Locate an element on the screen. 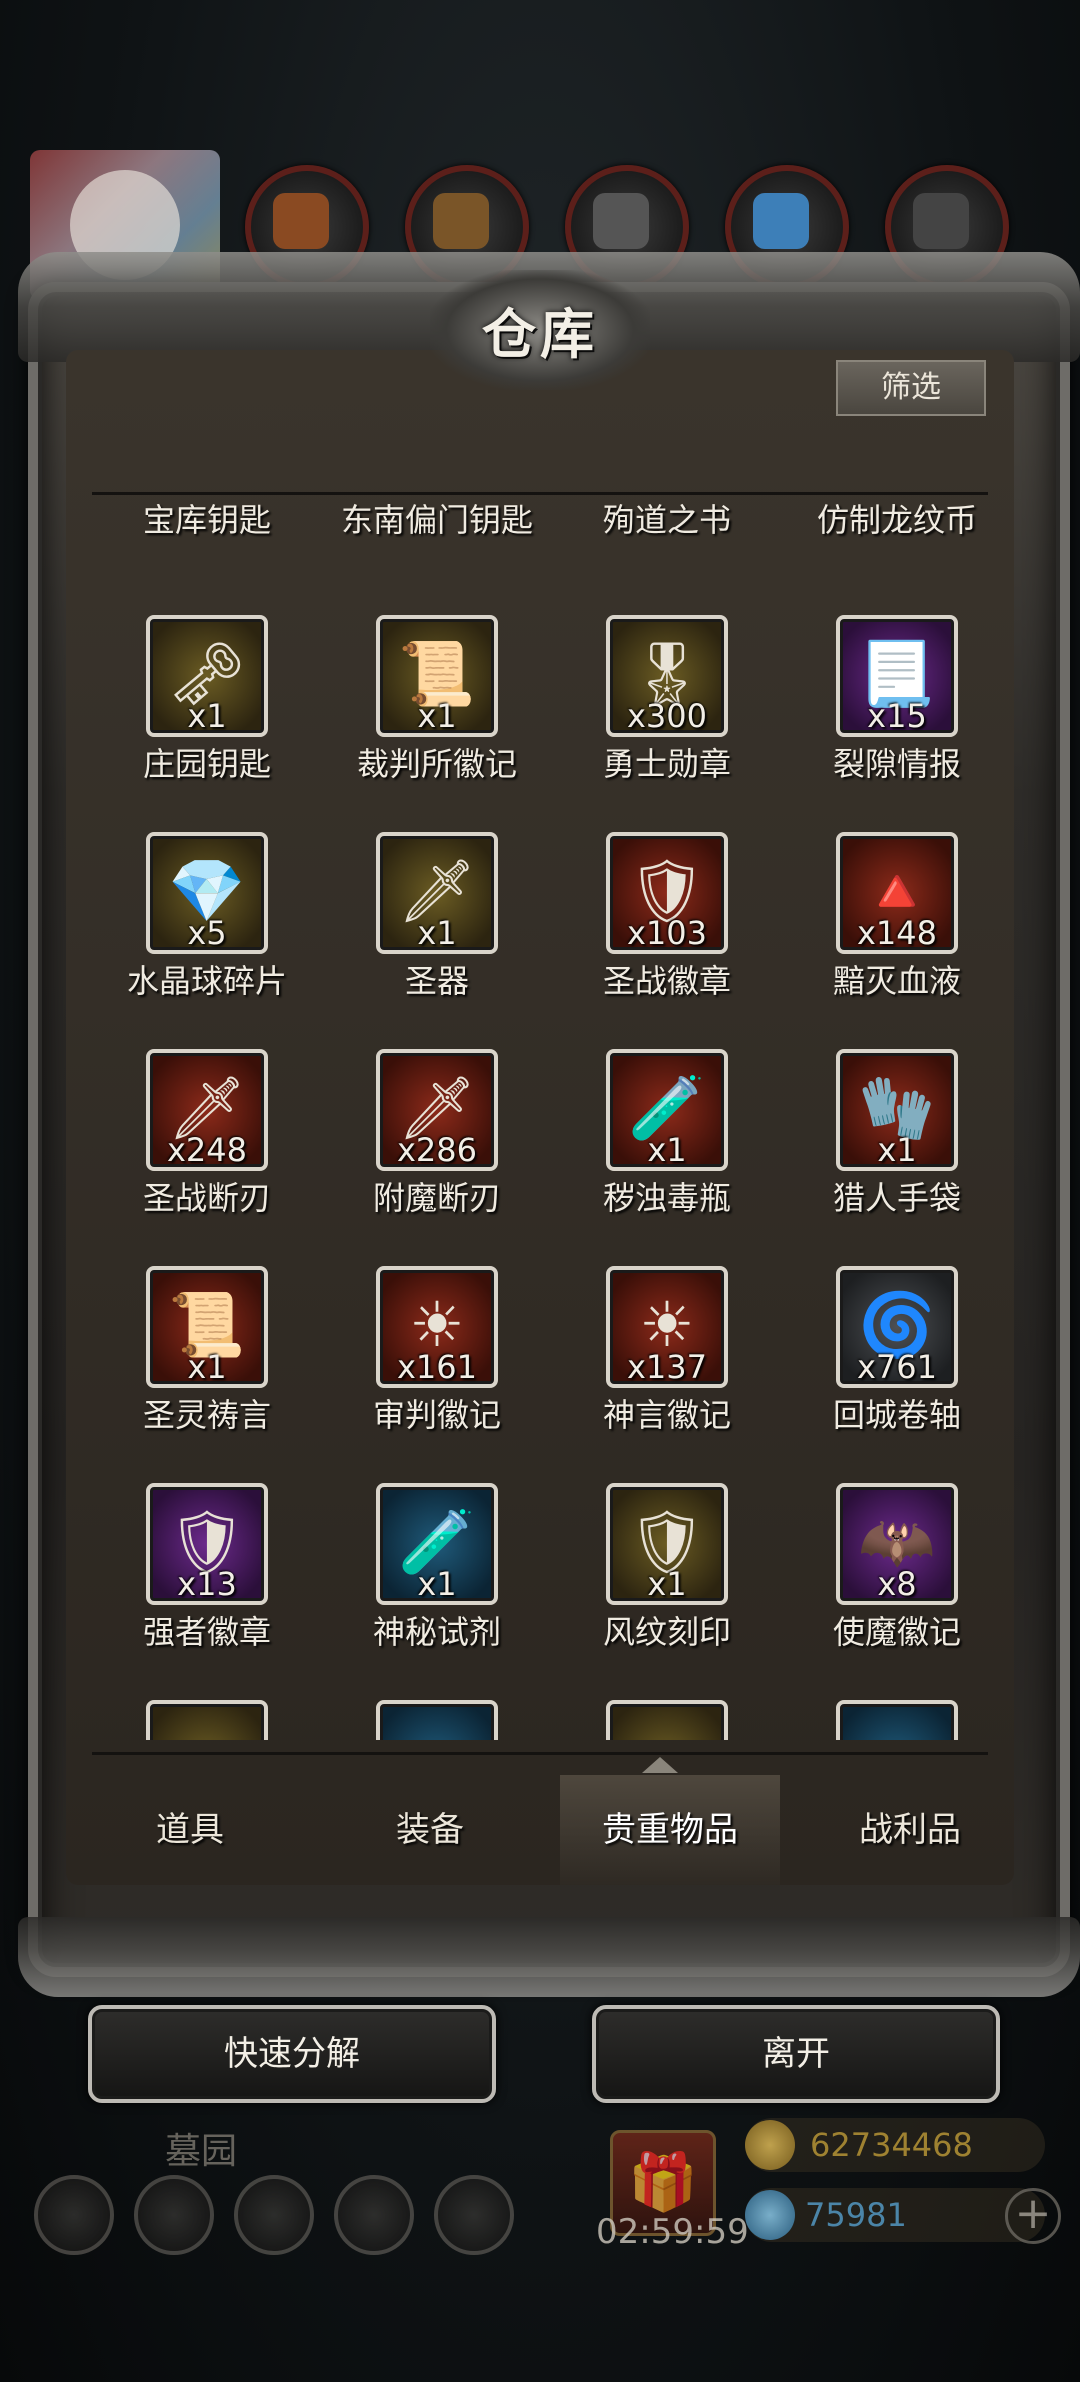 The width and height of the screenshot is (1080, 2382). leave-button: 离开 is located at coordinates (796, 2054).